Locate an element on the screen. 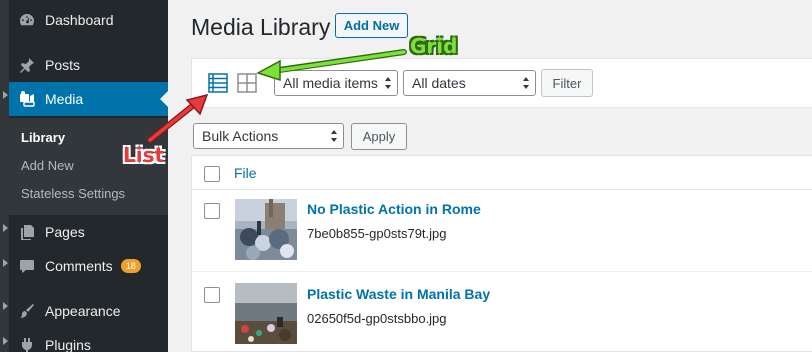 This screenshot has width=812, height=352. submenu-item-add-new: Add New is located at coordinates (47, 165).